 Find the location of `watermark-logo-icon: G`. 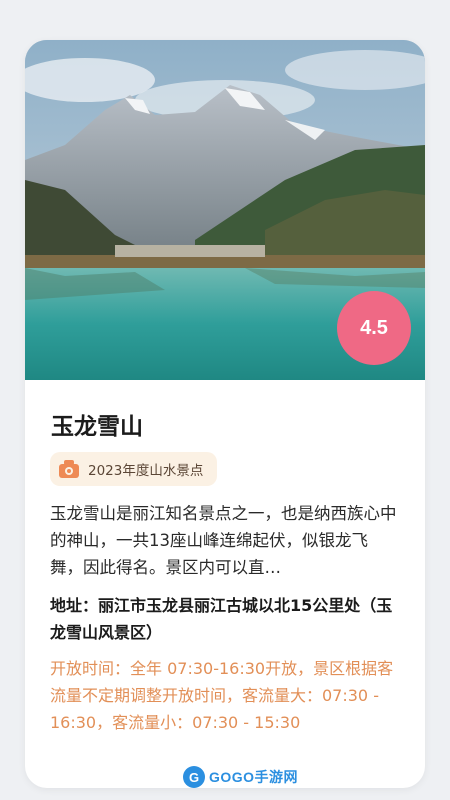

watermark-logo-icon: G is located at coordinates (194, 777).